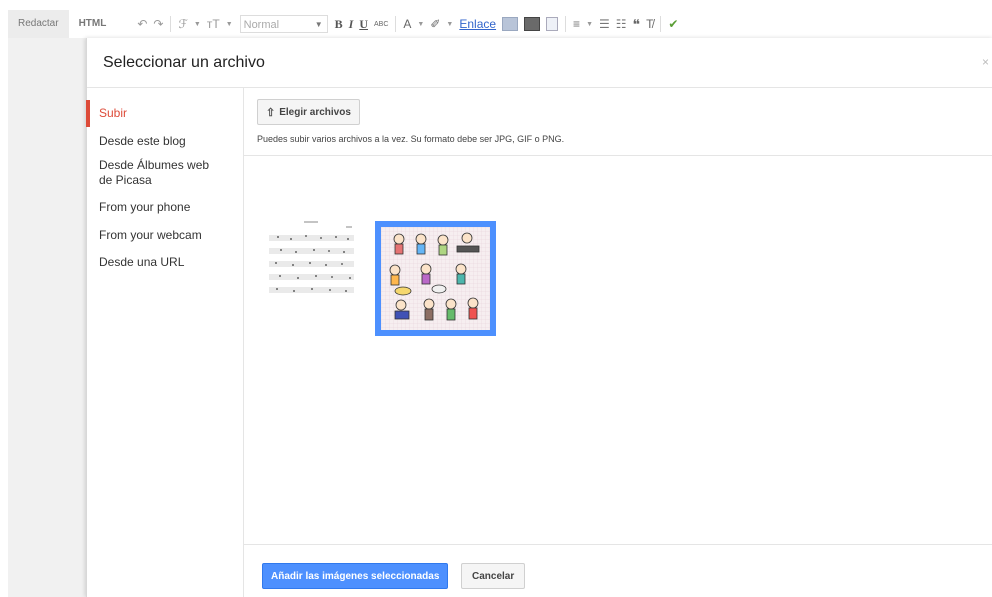 Image resolution: width=992 pixels, height=597 pixels. Describe the element at coordinates (673, 24) in the screenshot. I see `spellcheck-icon: ✔` at that location.